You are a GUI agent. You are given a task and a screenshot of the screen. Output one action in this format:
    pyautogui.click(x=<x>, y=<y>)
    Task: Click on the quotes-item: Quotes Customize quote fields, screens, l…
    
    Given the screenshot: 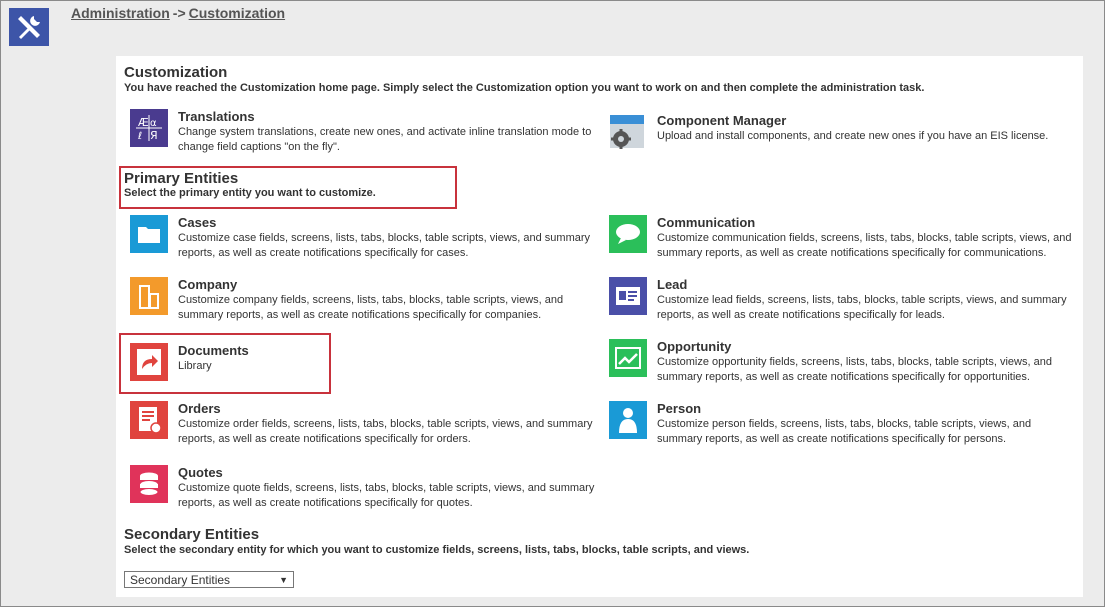 What is the action you would take?
    pyautogui.click(x=365, y=488)
    